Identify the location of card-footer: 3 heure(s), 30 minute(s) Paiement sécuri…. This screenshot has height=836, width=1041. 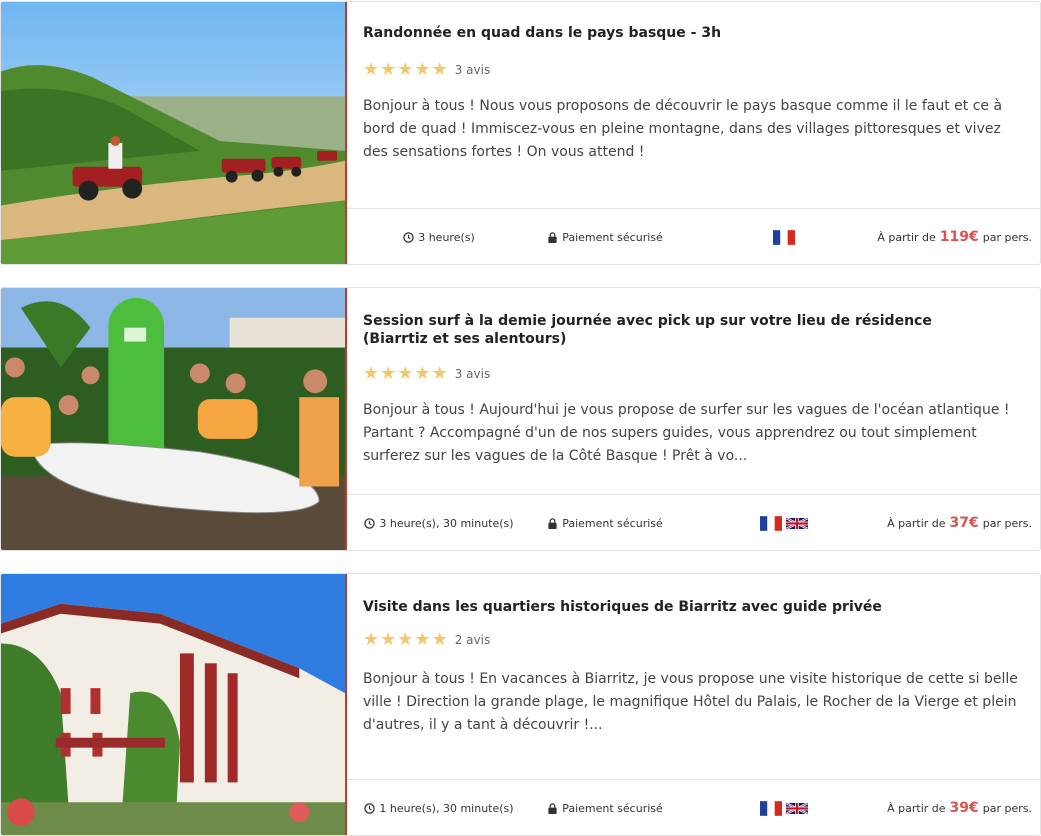
(693, 522).